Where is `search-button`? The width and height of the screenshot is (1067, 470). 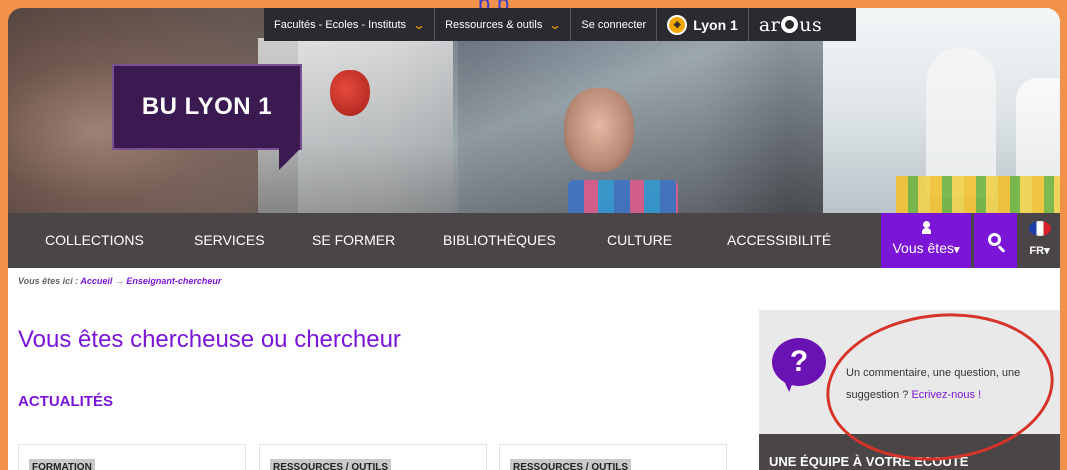
search-button is located at coordinates (995, 240).